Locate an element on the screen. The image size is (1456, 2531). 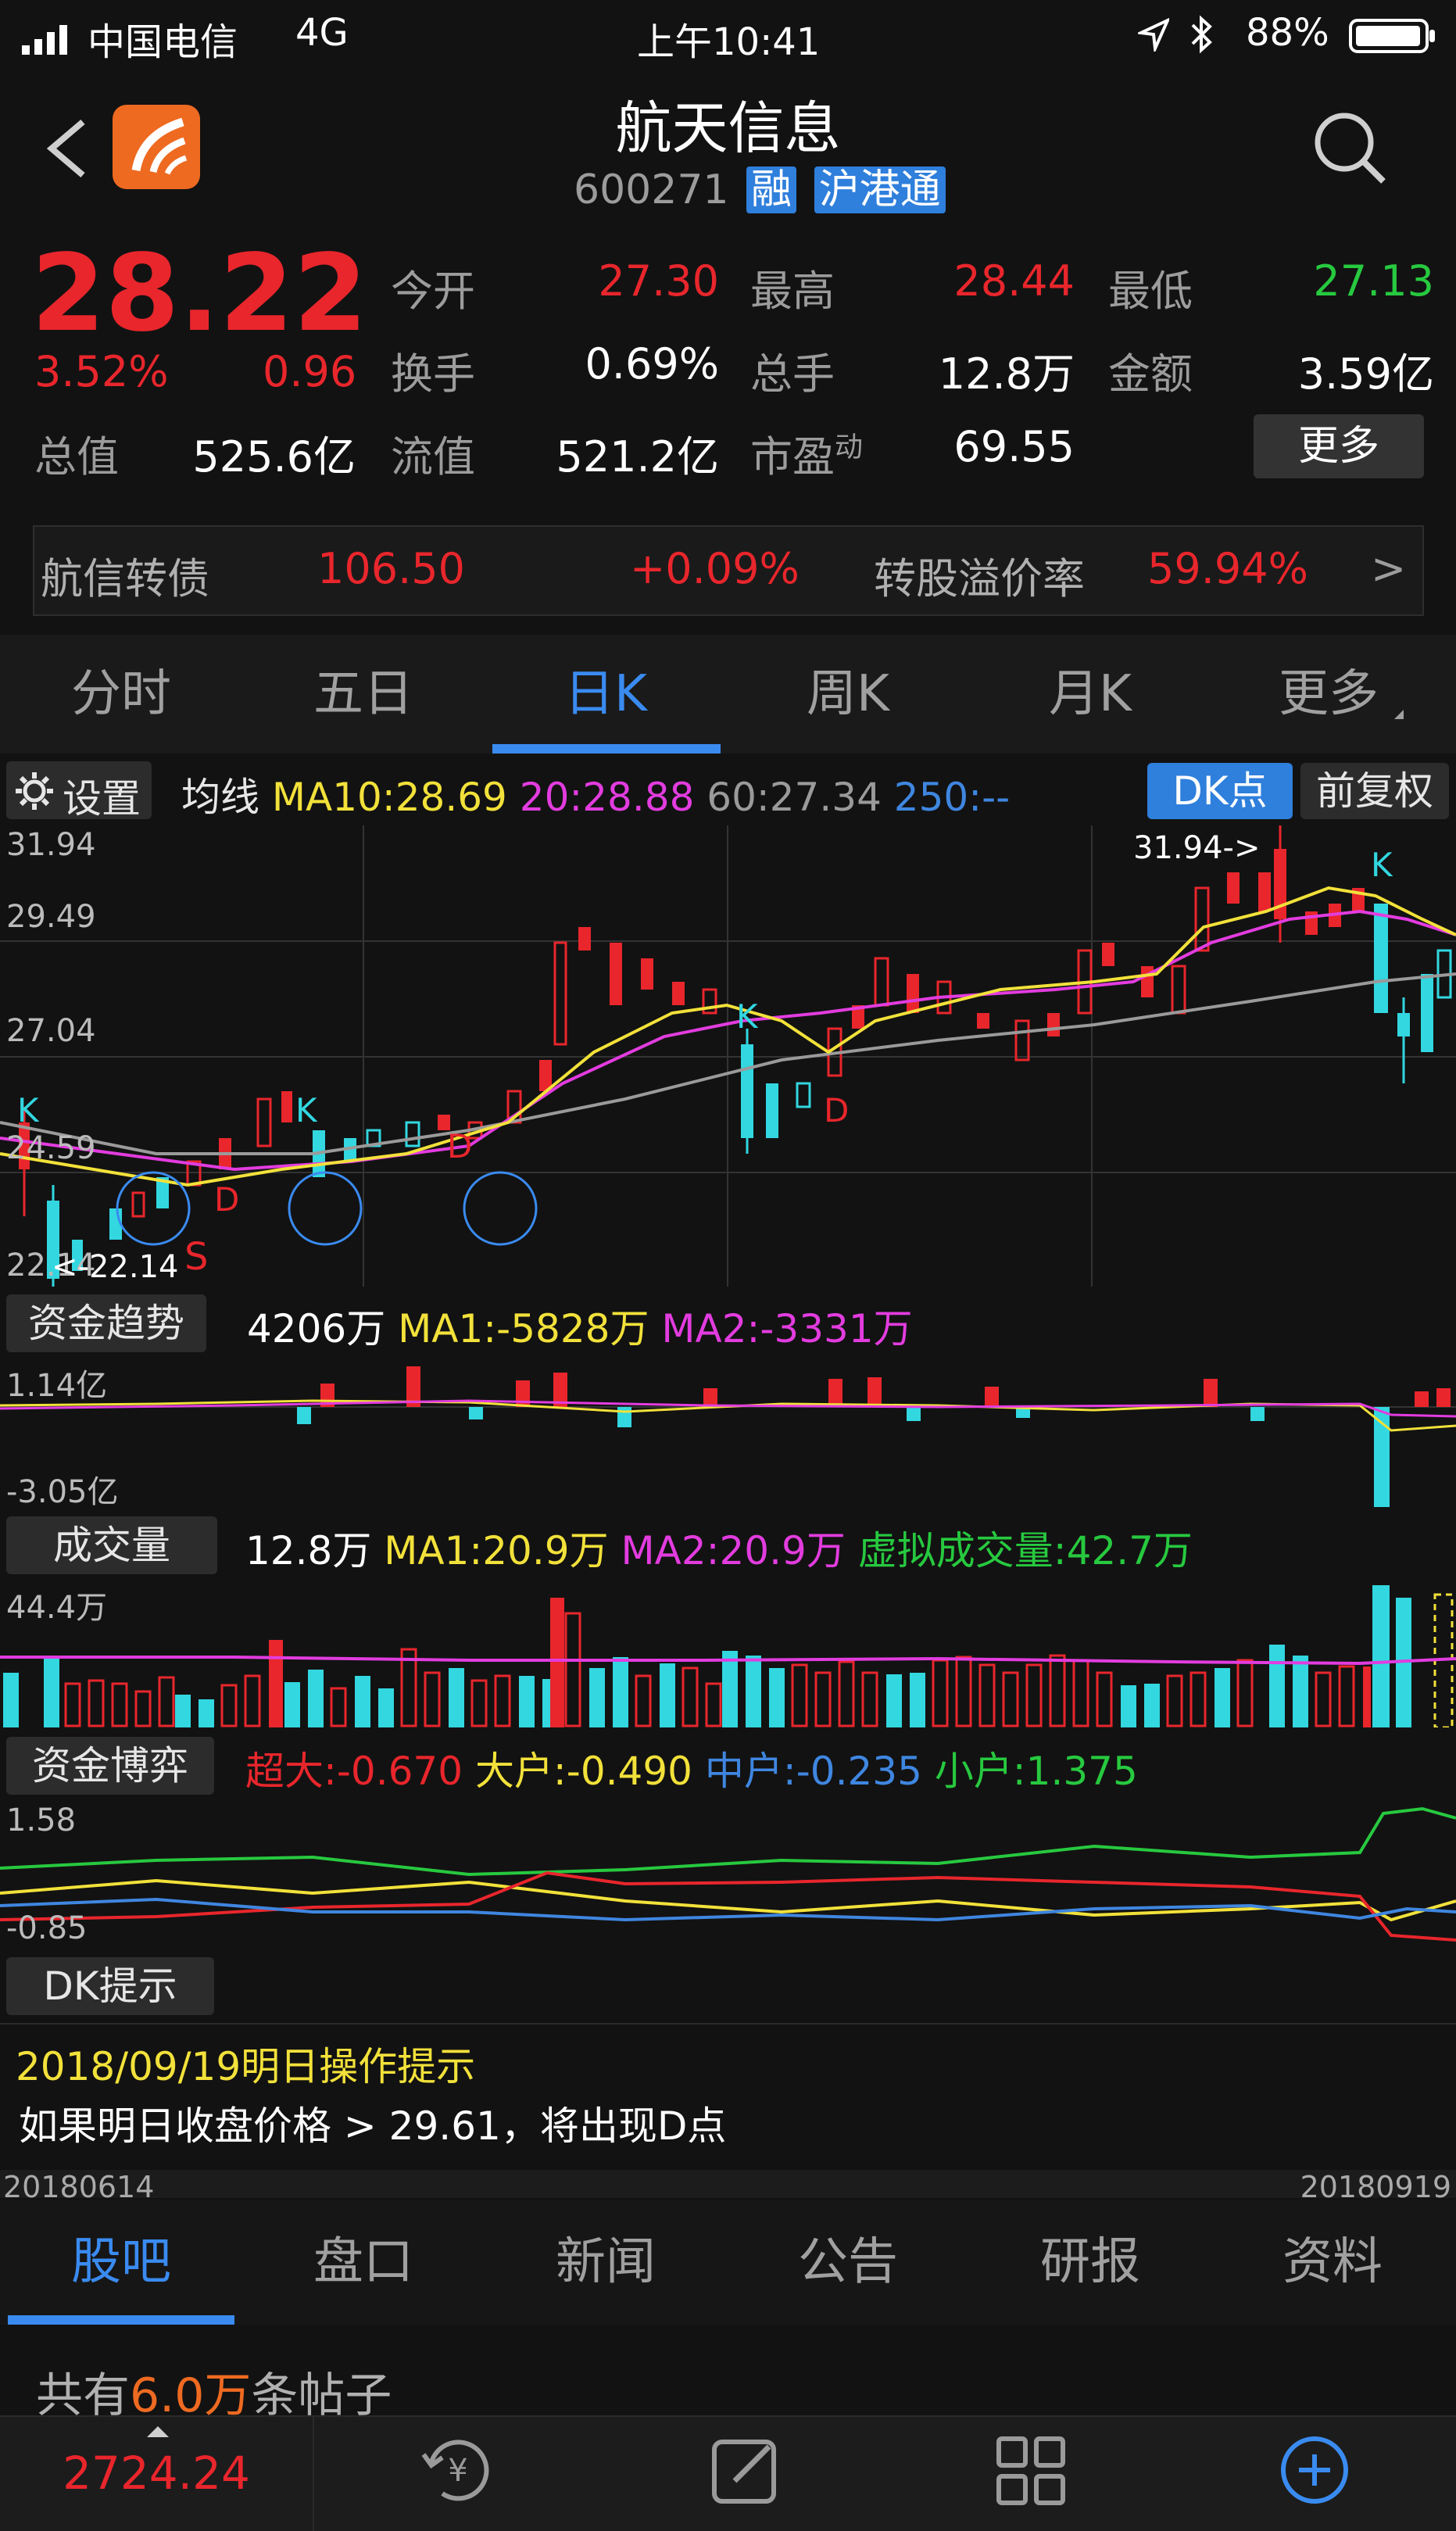
ma-label: 均线 is located at coordinates (220, 798).